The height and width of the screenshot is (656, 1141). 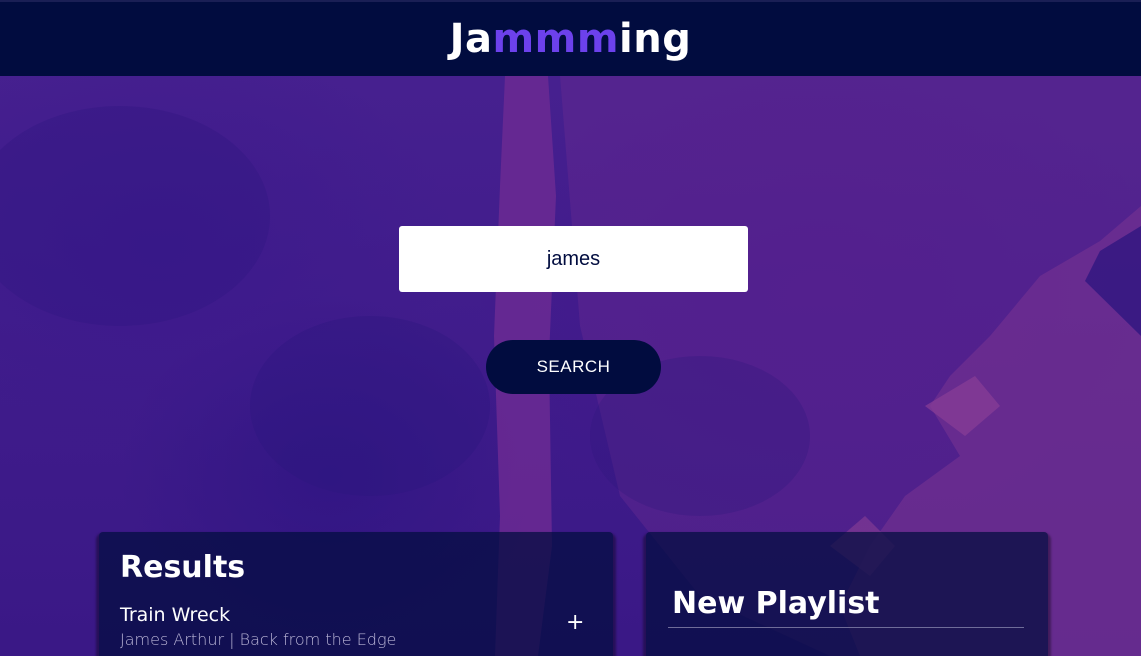 What do you see at coordinates (846, 607) in the screenshot?
I see `playlist-name-input` at bounding box center [846, 607].